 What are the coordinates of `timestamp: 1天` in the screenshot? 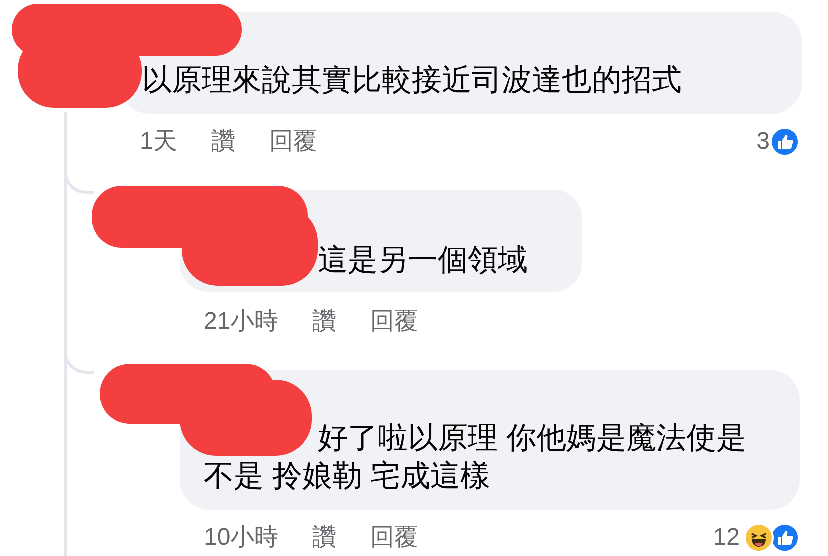 It's located at (159, 142).